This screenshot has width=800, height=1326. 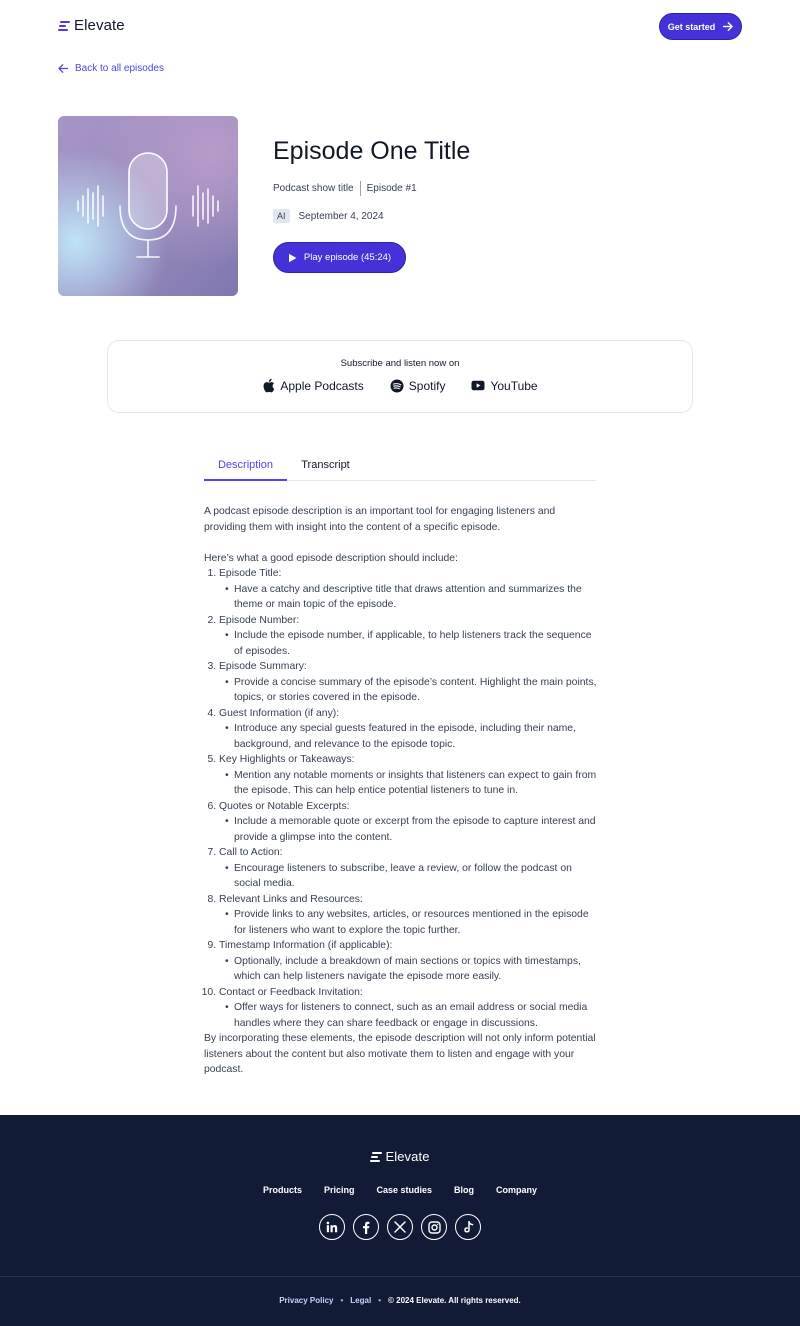 I want to click on footer-link-company: Company, so click(x=516, y=1190).